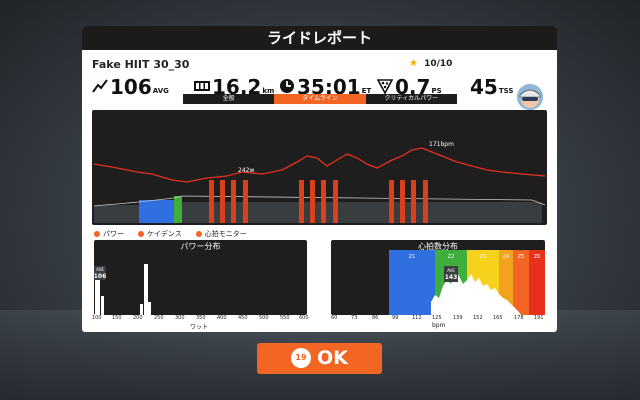 The image size is (640, 400). What do you see at coordinates (117, 318) in the screenshot?
I see `power-tick: 150` at bounding box center [117, 318].